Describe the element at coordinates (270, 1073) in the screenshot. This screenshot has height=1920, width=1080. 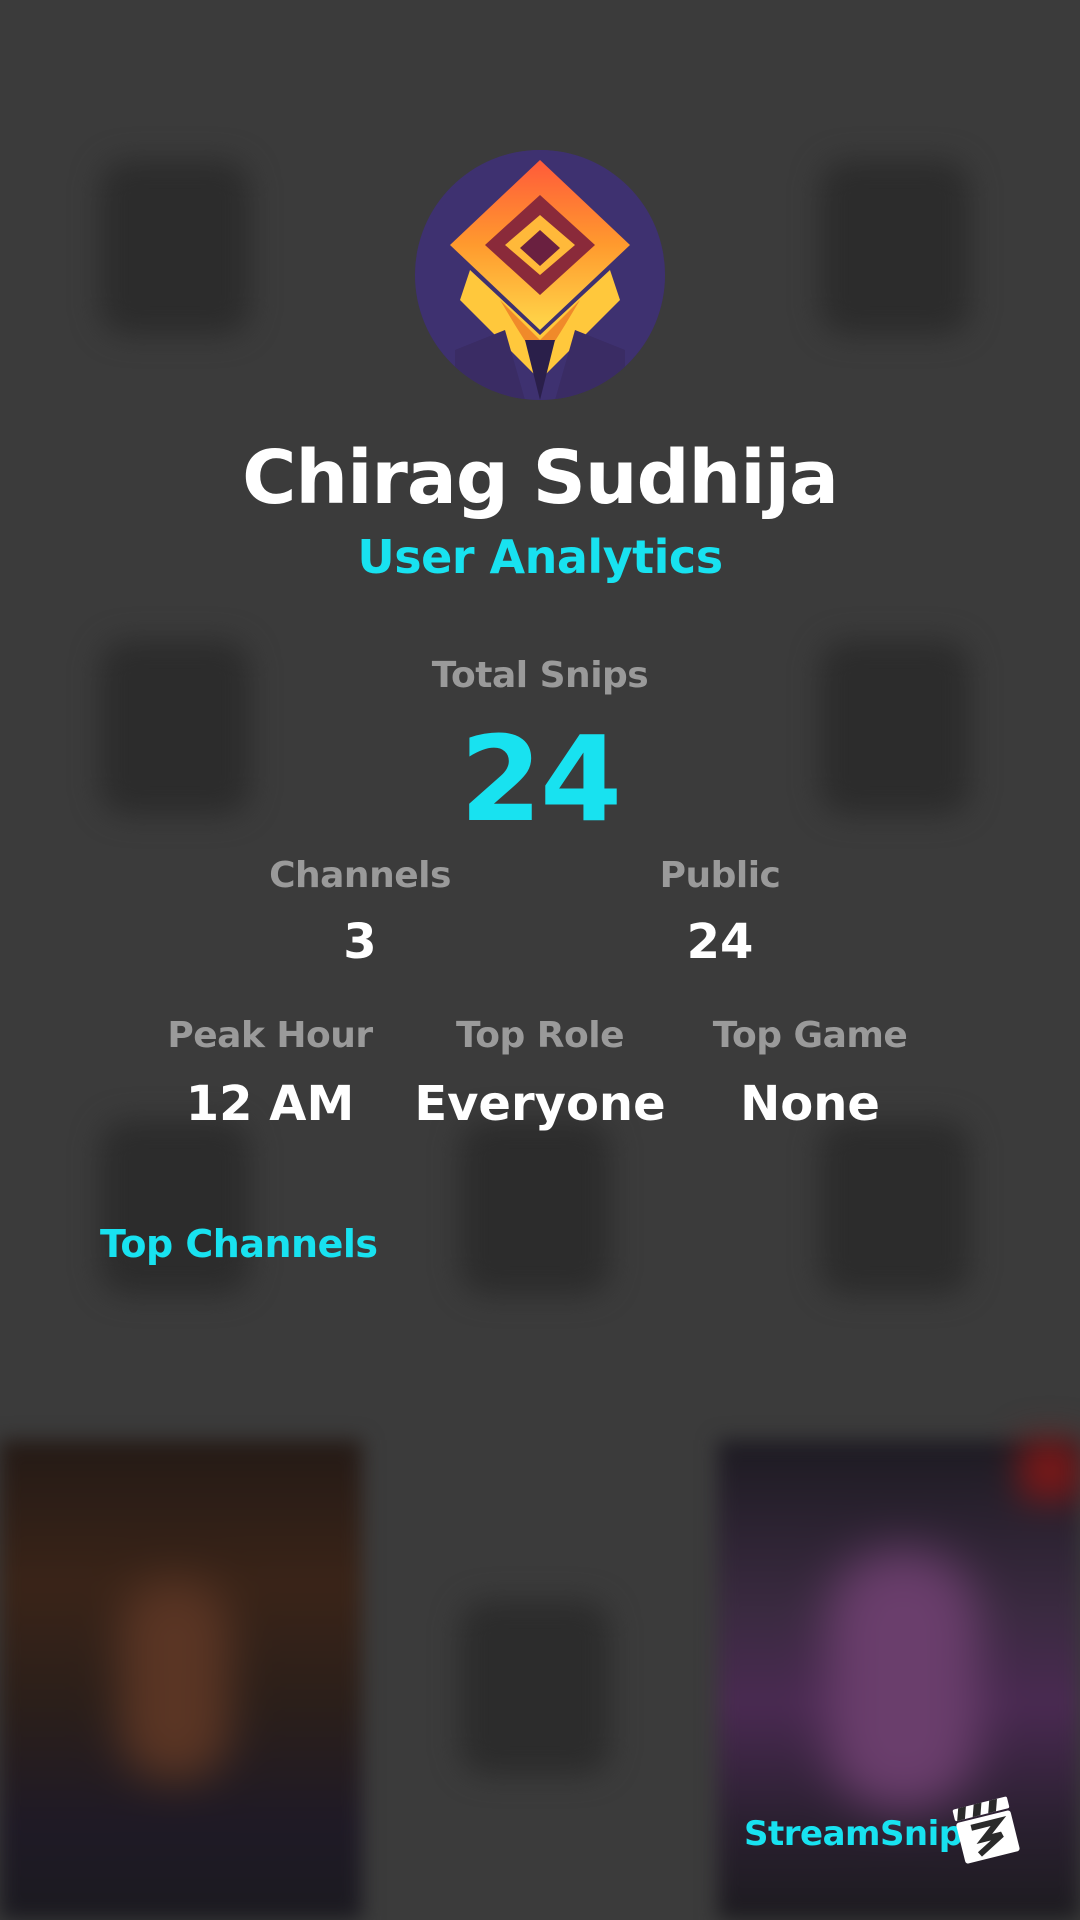
I see `stat-peak-hour: Peak Hour 12 AM` at that location.